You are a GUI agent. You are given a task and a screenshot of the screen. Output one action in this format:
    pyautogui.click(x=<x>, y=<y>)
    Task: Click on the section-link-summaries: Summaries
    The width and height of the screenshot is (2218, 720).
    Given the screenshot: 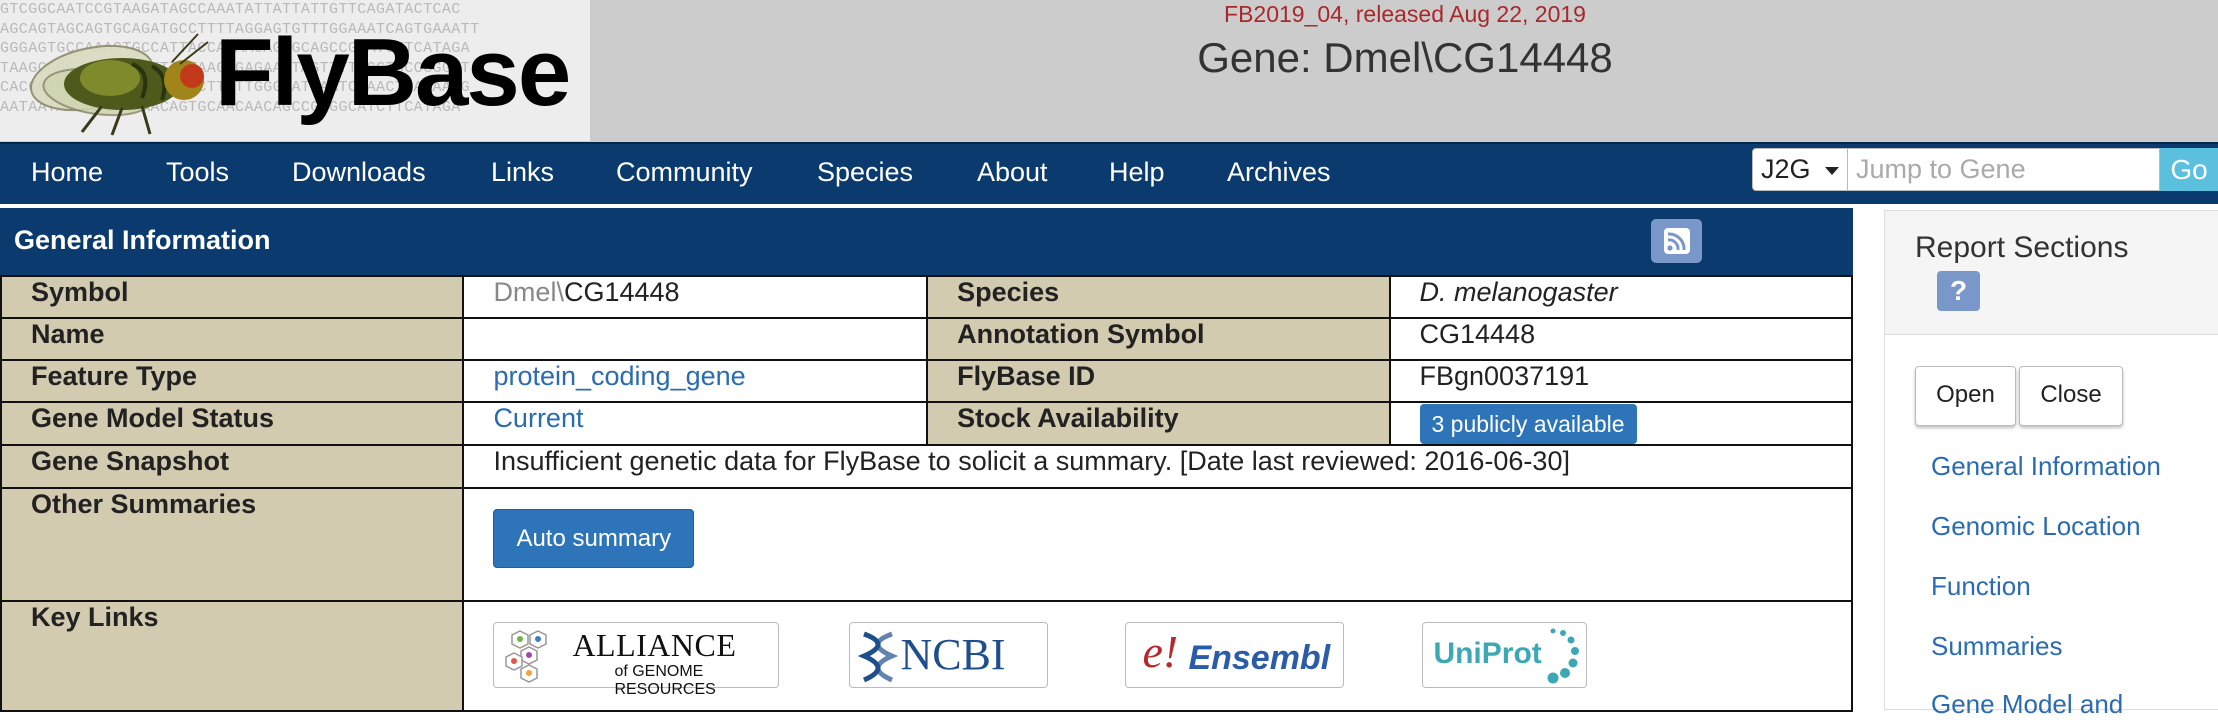 What is the action you would take?
    pyautogui.click(x=1996, y=646)
    